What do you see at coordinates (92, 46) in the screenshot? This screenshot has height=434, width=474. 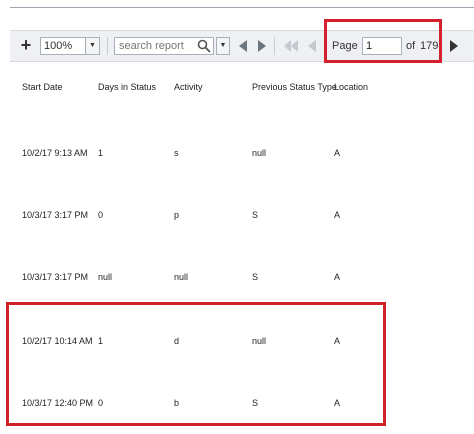 I see `chevron-down-icon: ▼` at bounding box center [92, 46].